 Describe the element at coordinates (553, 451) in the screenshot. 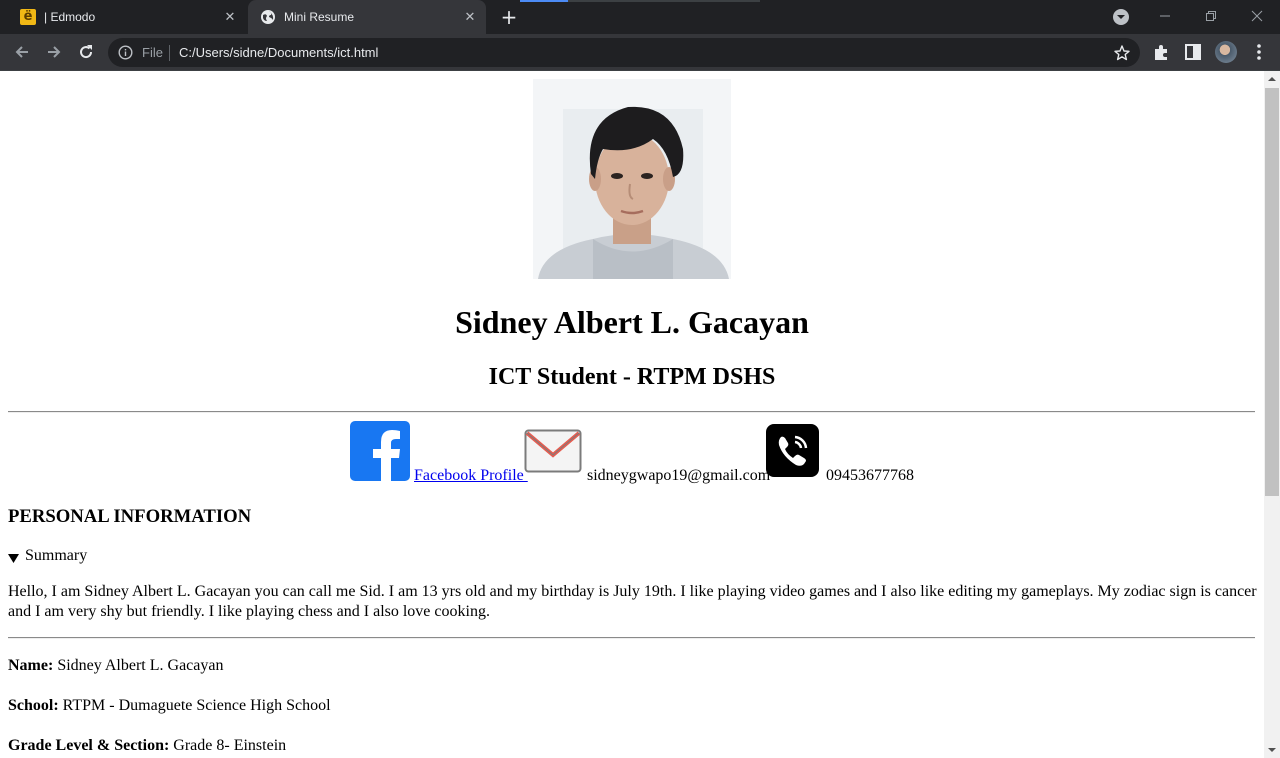

I see `email-icon` at that location.